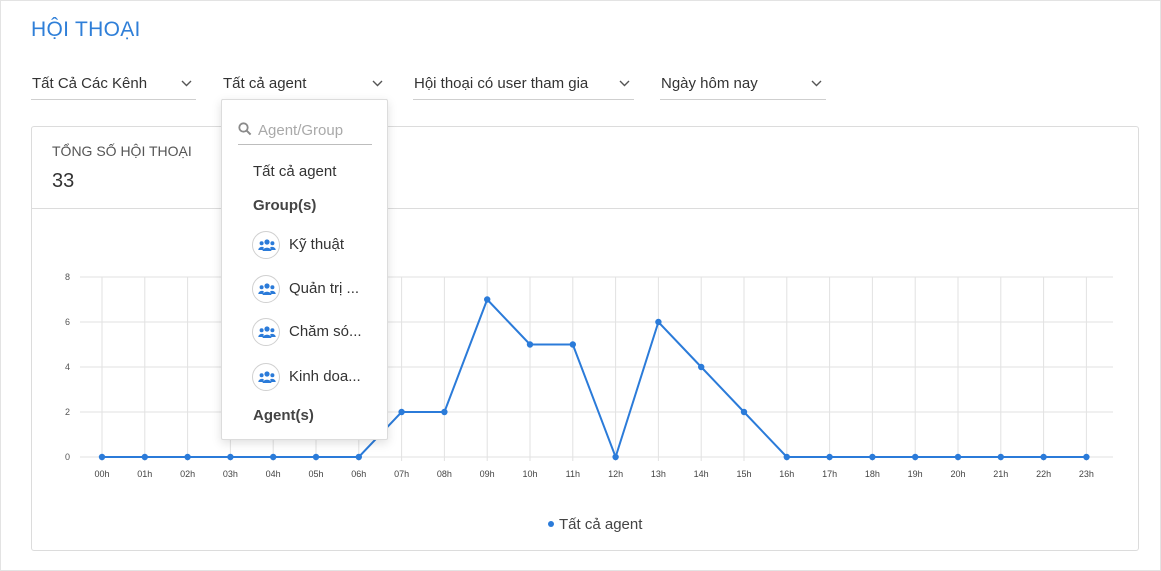 Image resolution: width=1161 pixels, height=571 pixels. What do you see at coordinates (601, 524) in the screenshot?
I see `legend-label: Tất cả agent` at bounding box center [601, 524].